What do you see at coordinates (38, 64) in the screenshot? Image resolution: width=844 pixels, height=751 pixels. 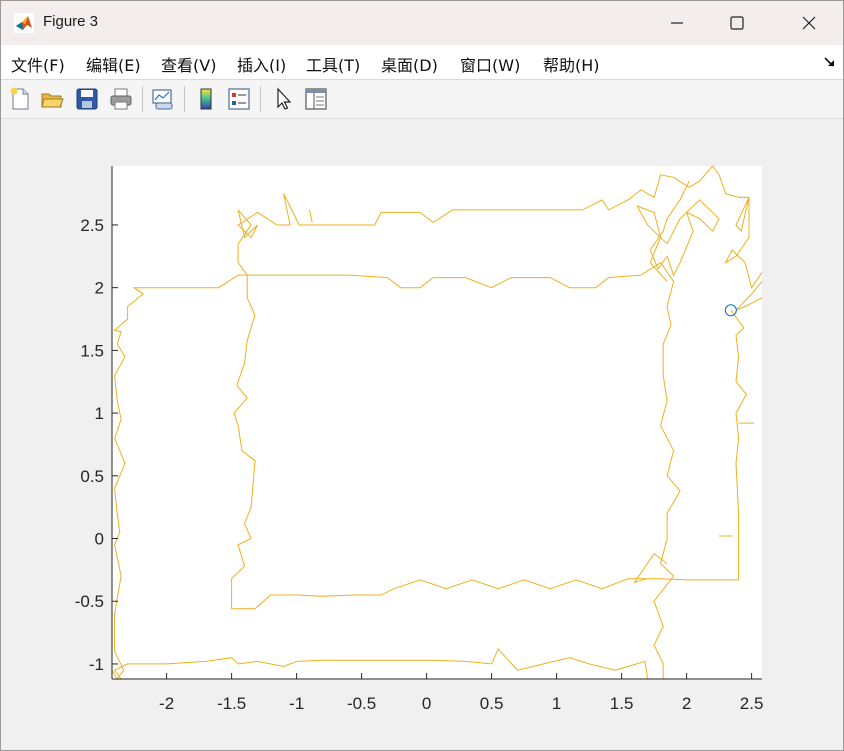 I see `menu-file: 文件(F)` at bounding box center [38, 64].